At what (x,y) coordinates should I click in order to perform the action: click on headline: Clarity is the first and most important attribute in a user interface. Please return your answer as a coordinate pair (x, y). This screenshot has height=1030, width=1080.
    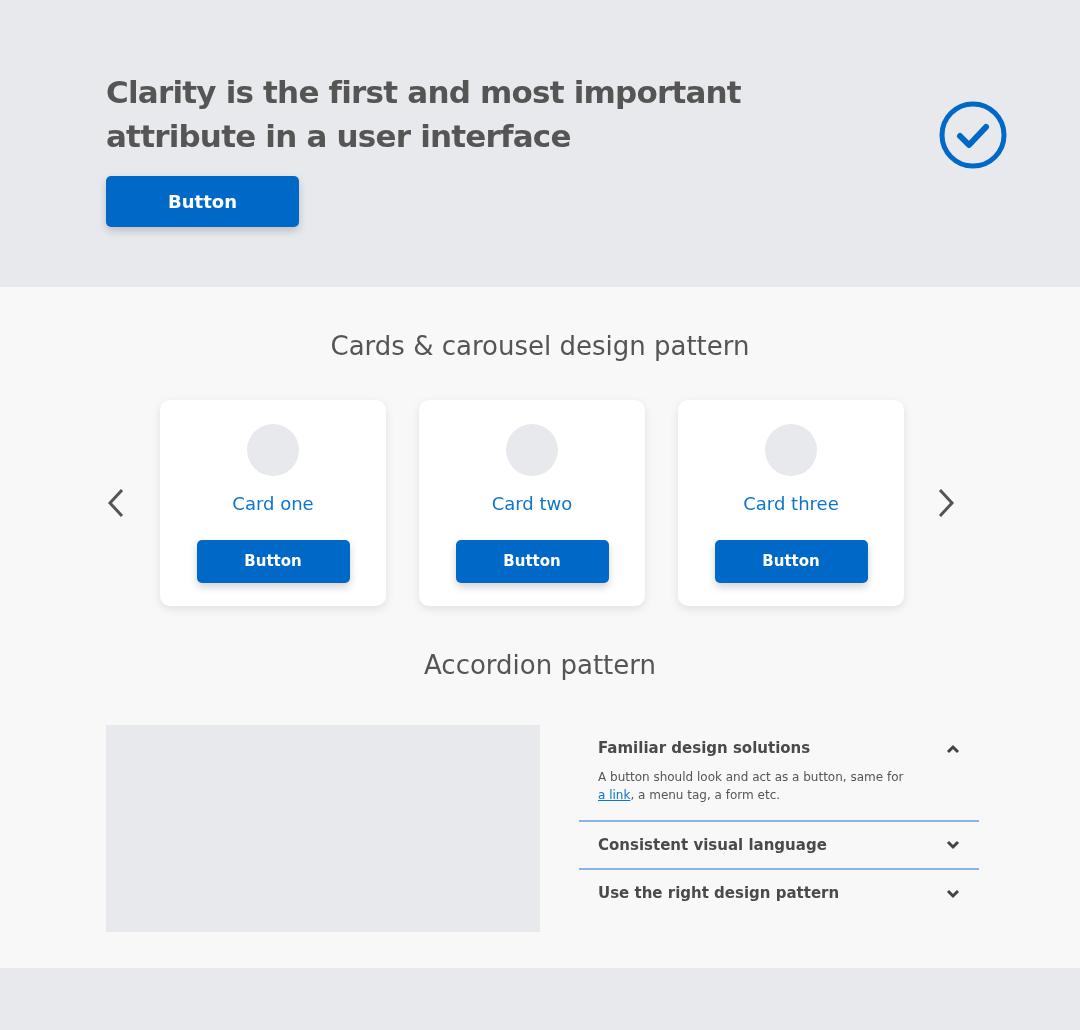
    Looking at the image, I should click on (424, 114).